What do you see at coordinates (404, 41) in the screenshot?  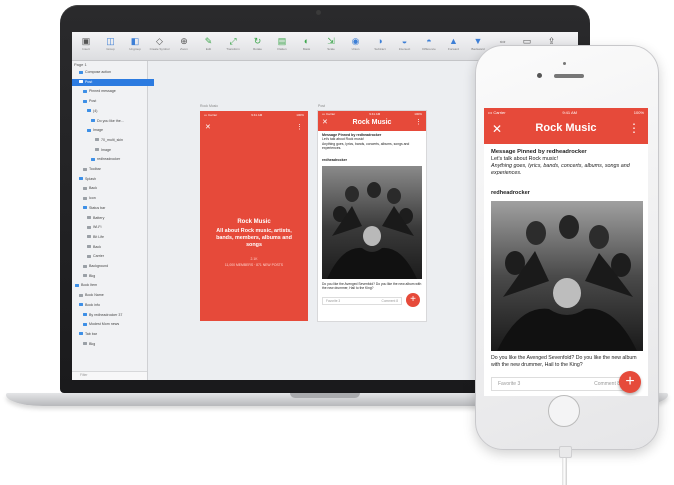 I see `intersect-icon: ◒` at bounding box center [404, 41].